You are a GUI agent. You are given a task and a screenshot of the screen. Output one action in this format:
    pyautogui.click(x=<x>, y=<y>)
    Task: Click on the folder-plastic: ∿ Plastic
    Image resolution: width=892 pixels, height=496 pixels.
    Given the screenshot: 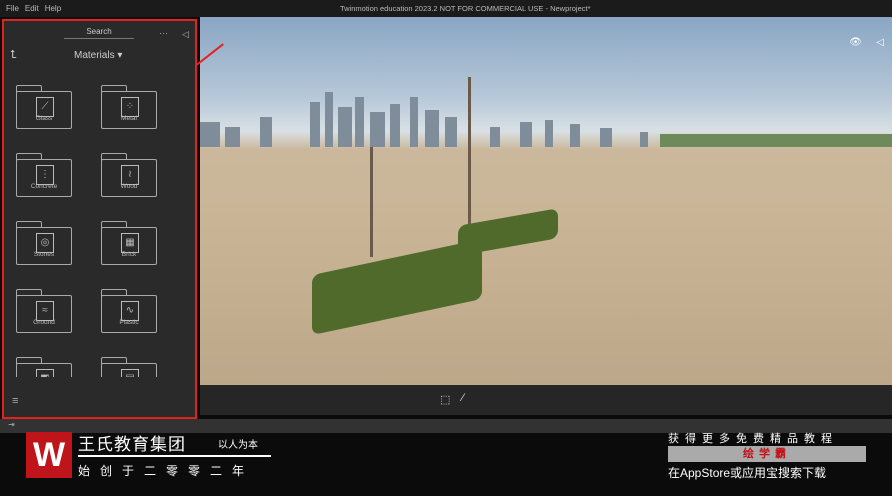 What is the action you would take?
    pyautogui.click(x=130, y=311)
    